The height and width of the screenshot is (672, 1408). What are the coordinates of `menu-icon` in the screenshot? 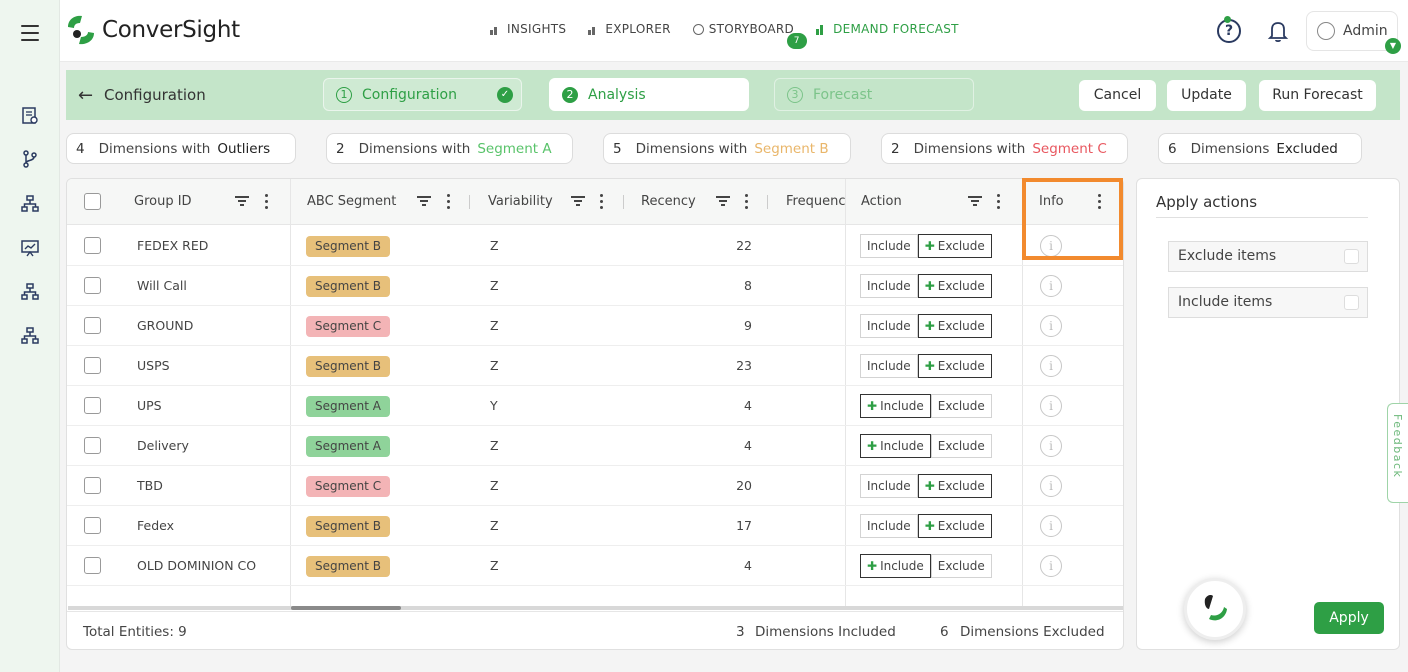 It's located at (30, 33).